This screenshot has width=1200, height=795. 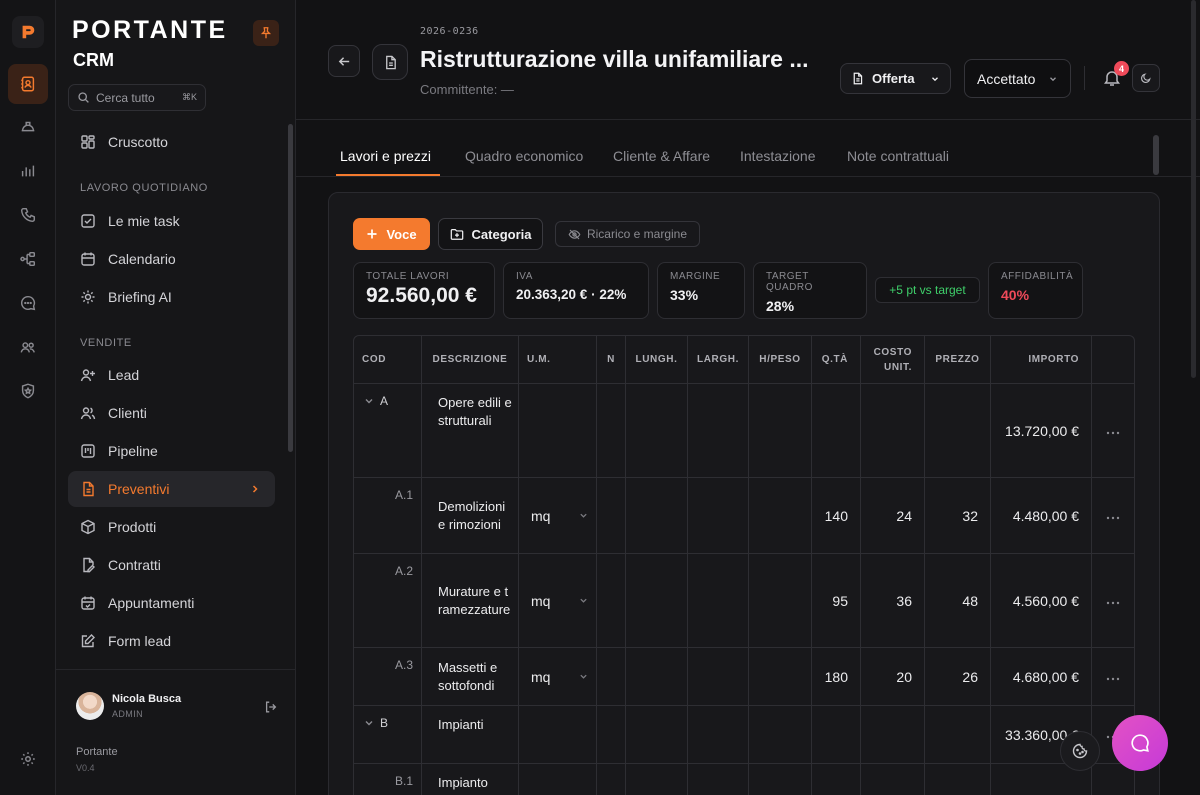 What do you see at coordinates (171, 565) in the screenshot?
I see `sidebar-item-contratti: Contratti` at bounding box center [171, 565].